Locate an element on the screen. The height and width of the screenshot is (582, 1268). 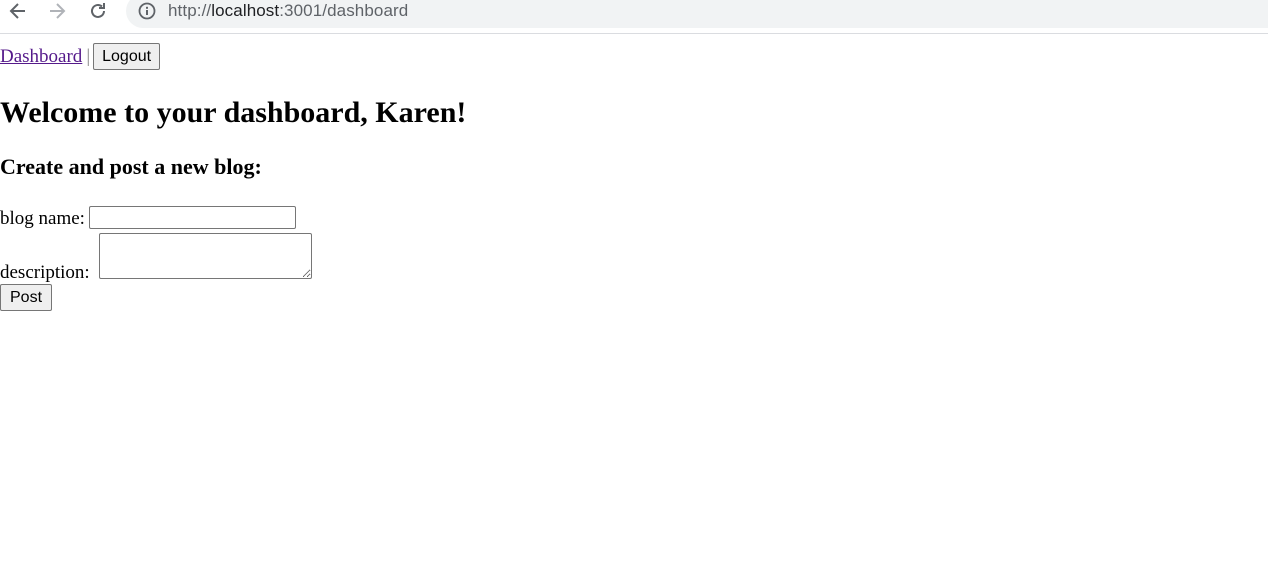
forward-arrow-icon is located at coordinates (58, 11).